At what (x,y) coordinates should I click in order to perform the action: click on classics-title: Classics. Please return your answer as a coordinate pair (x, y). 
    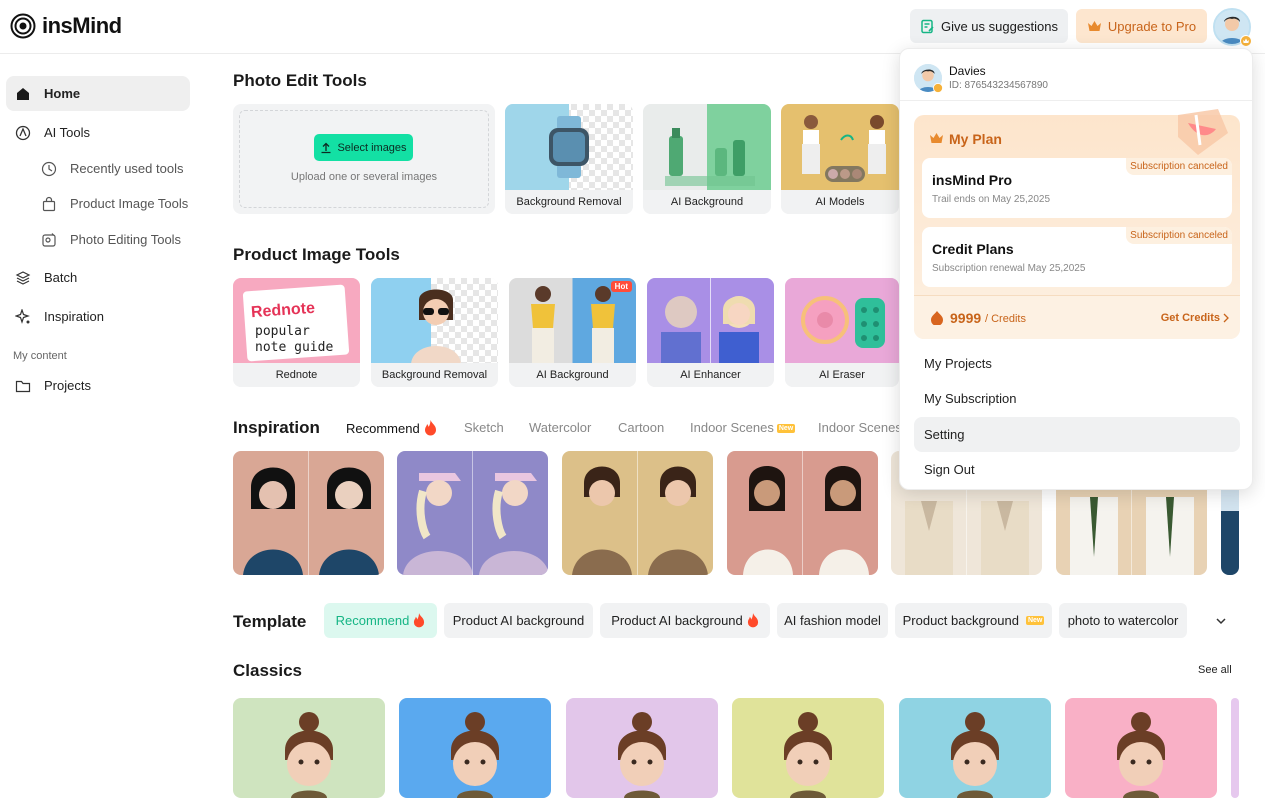
    Looking at the image, I should click on (267, 670).